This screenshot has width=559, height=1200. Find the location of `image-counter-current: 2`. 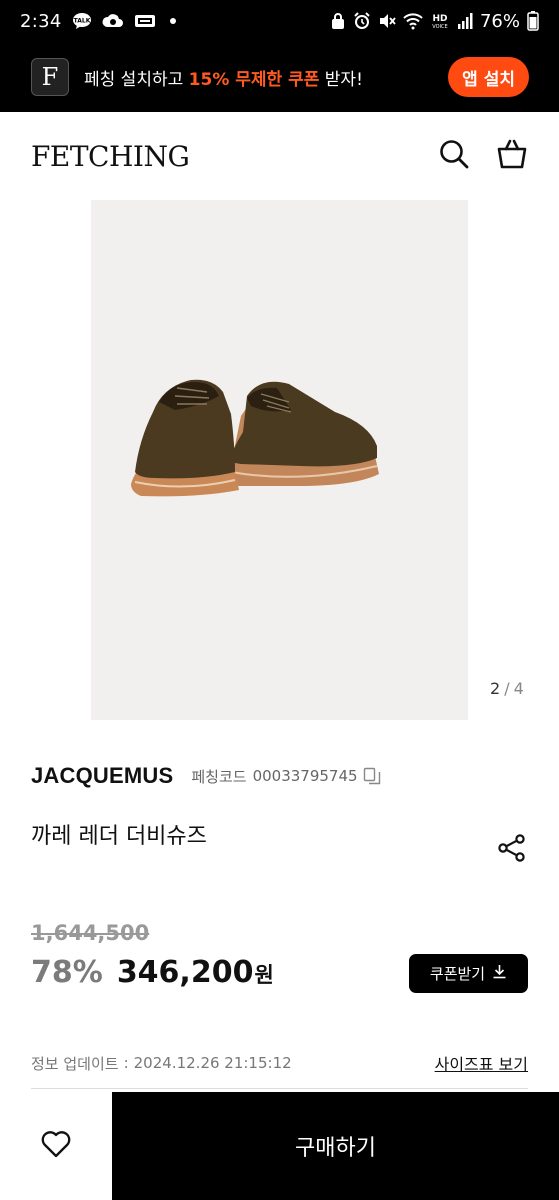

image-counter-current: 2 is located at coordinates (495, 688).